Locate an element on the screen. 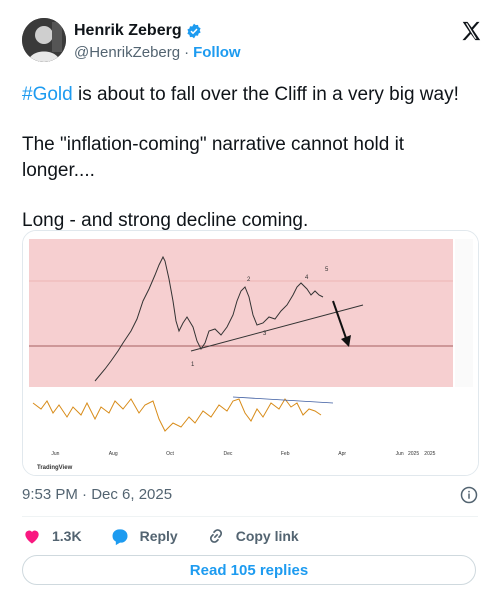 This screenshot has height=590, width=500. price-axis is located at coordinates (464, 313).